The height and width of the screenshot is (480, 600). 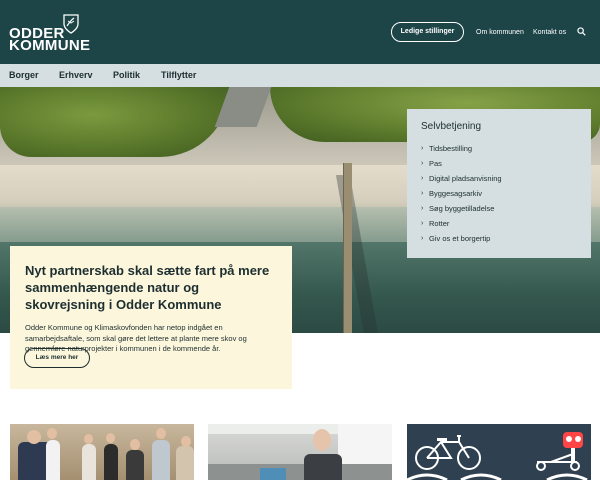 I want to click on contact-link: Kontakt os, so click(x=549, y=32).